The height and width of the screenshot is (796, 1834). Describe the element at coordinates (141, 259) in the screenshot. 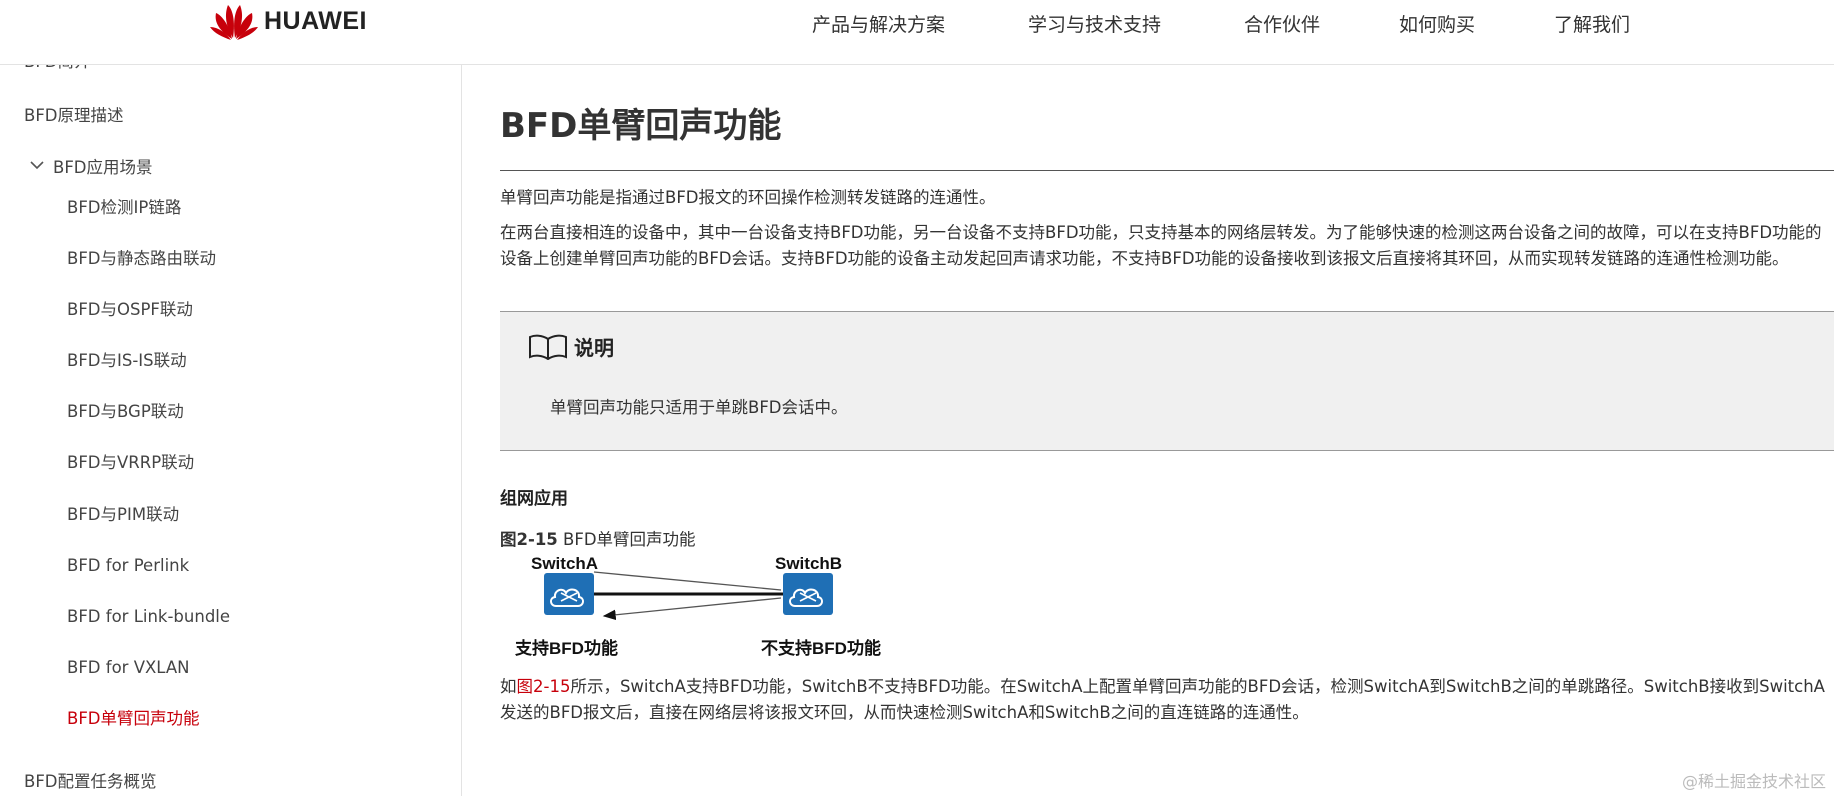

I see `sidebar-item-bfd-static-route: BFD与静态路由联动` at that location.